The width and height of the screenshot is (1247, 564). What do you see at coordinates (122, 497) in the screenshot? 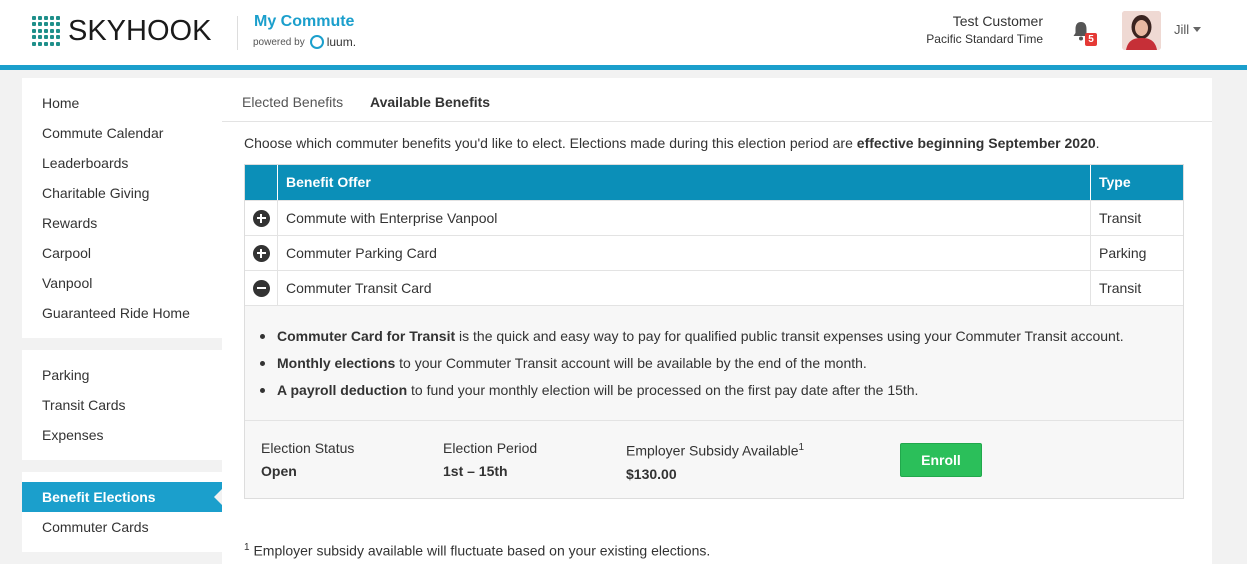
I see `sidebar-item-benefit-elections: Benefit Elections` at bounding box center [122, 497].